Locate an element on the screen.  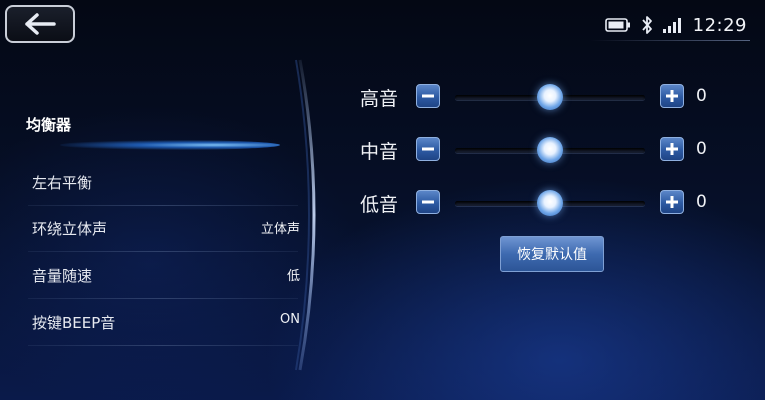
band-label: 中音 is located at coordinates (379, 152).